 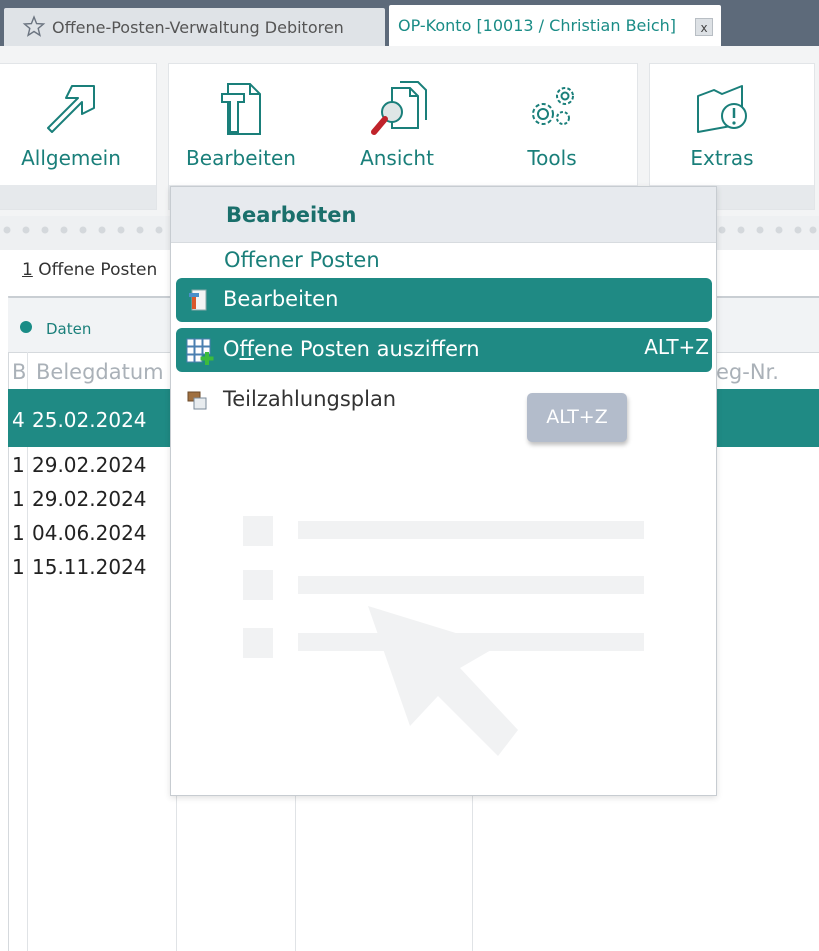 I want to click on ribbon-label: Tools, so click(x=552, y=158).